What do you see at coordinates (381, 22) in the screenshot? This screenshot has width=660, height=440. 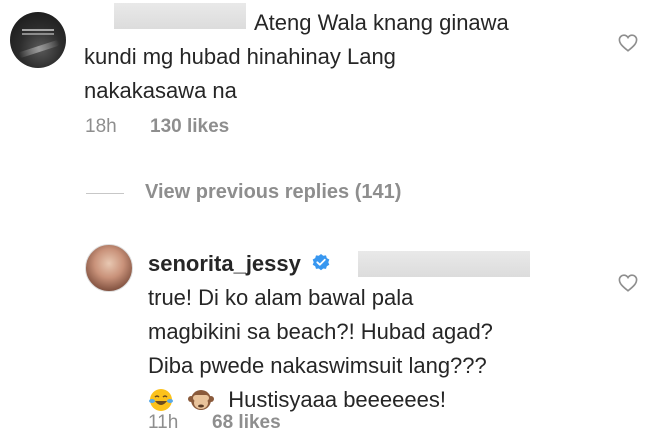 I see `comment-line: Ateng Wala knang ginawa` at bounding box center [381, 22].